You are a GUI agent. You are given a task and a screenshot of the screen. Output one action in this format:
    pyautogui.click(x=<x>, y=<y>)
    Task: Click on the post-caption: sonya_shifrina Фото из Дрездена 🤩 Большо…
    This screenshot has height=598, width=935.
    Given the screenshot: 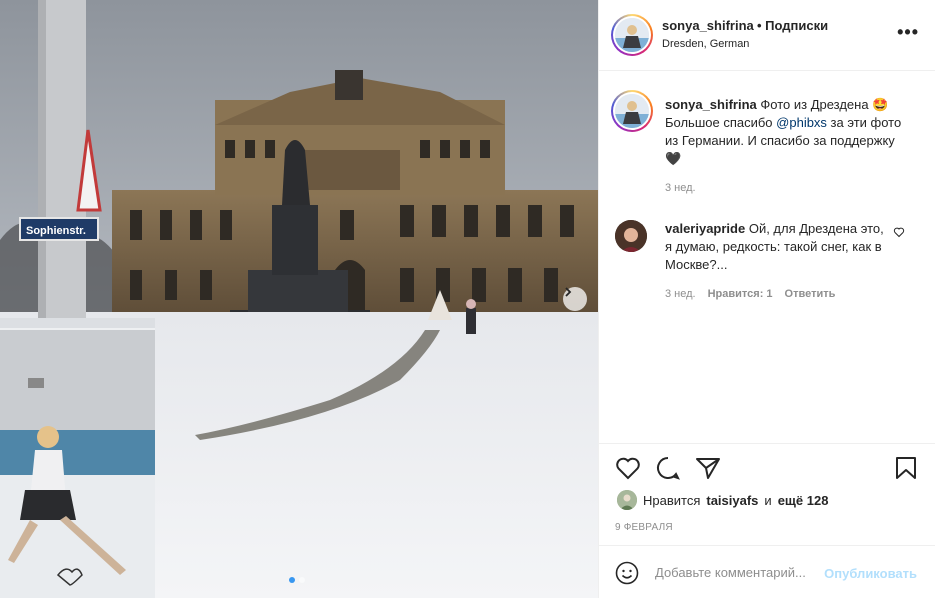 What is the action you would take?
    pyautogui.click(x=789, y=132)
    